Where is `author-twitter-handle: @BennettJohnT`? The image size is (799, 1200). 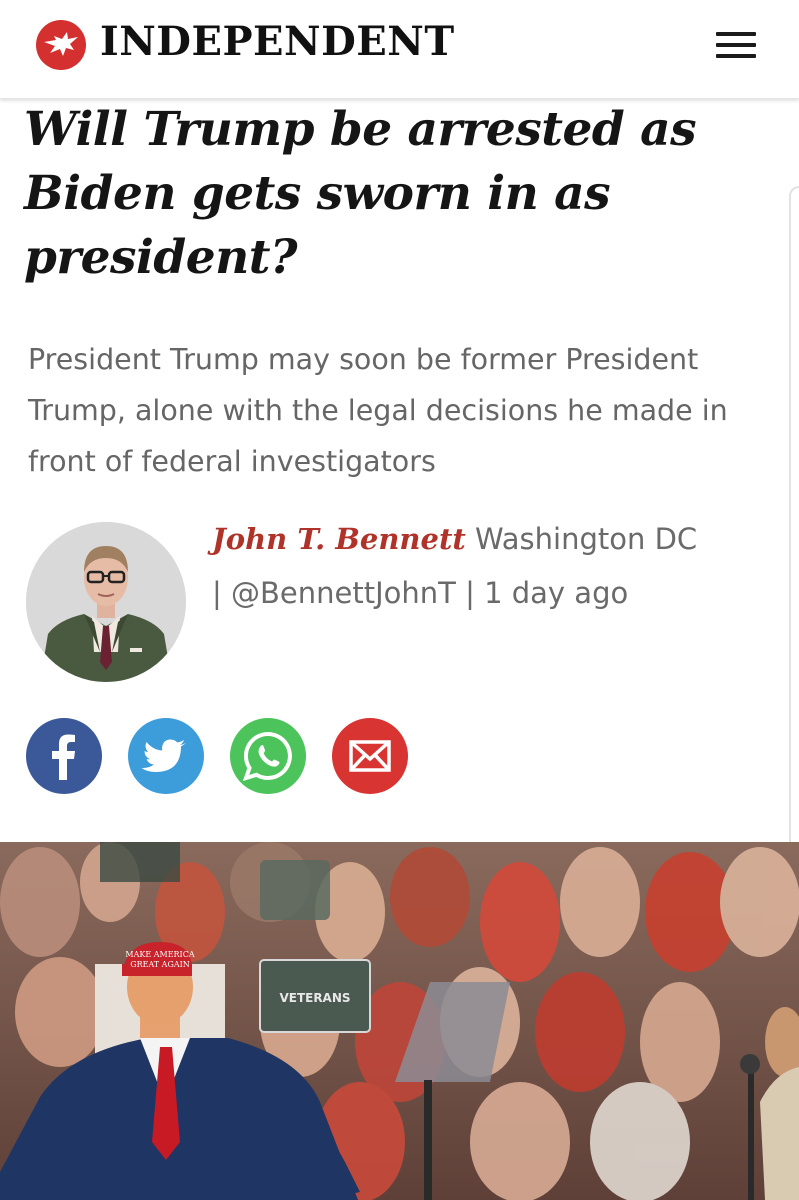 author-twitter-handle: @BennettJohnT is located at coordinates (343, 593).